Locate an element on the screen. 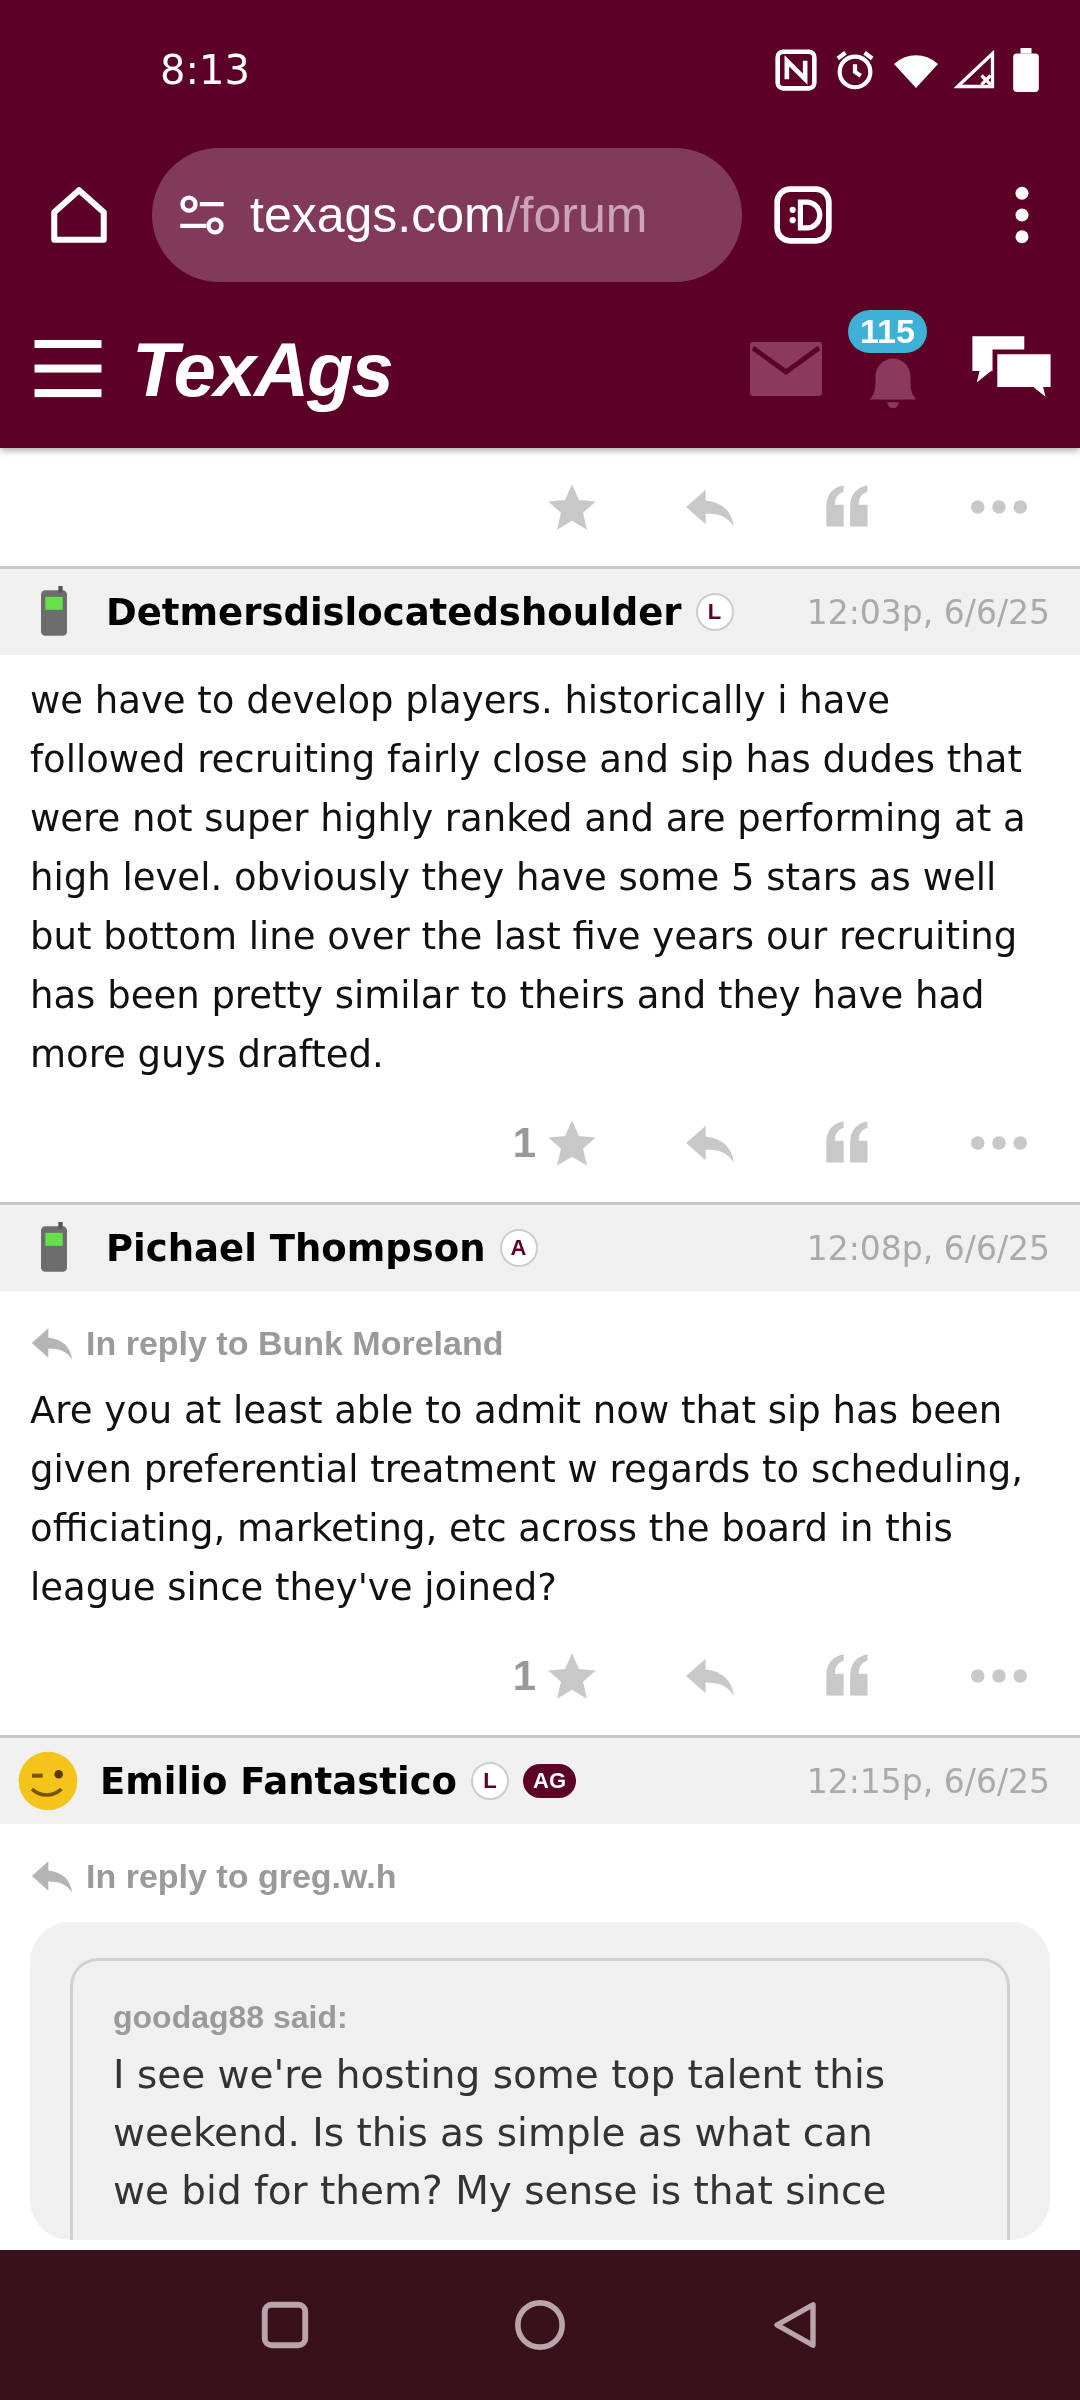 Image resolution: width=1080 pixels, height=2400 pixels. menu-icon is located at coordinates (1022, 215).